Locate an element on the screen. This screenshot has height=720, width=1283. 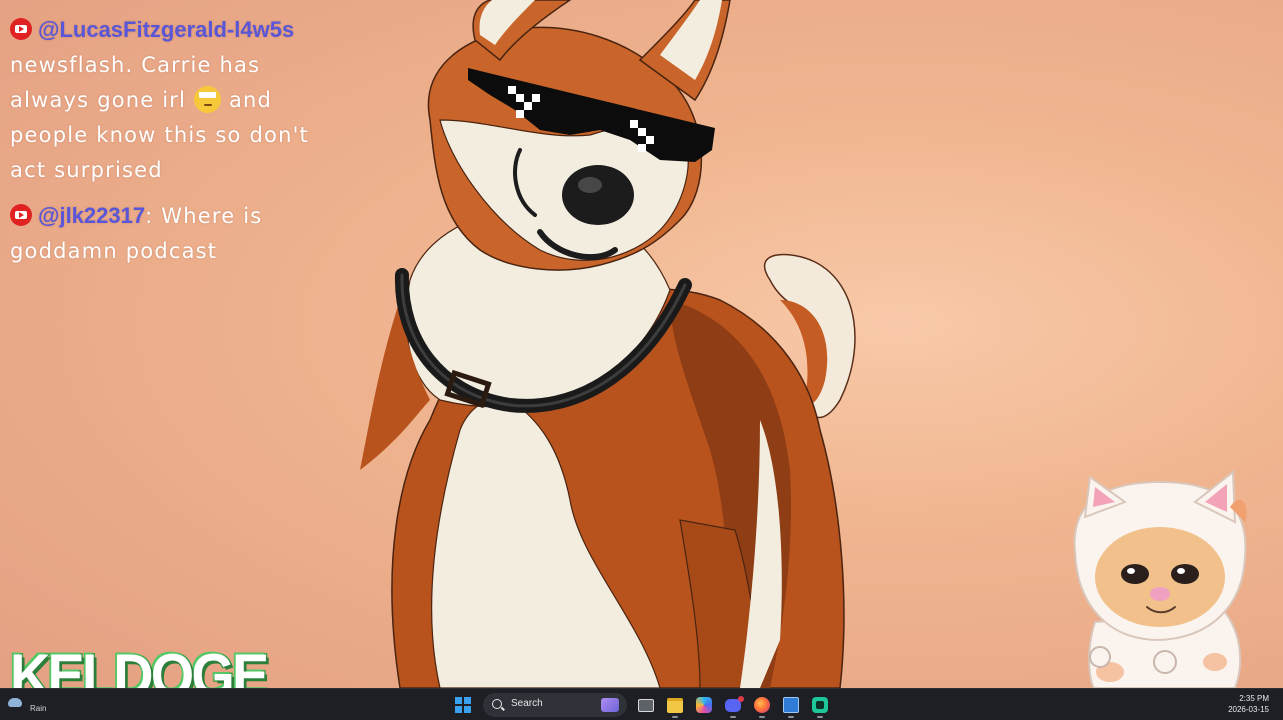
green-app-icon is located at coordinates (820, 705).